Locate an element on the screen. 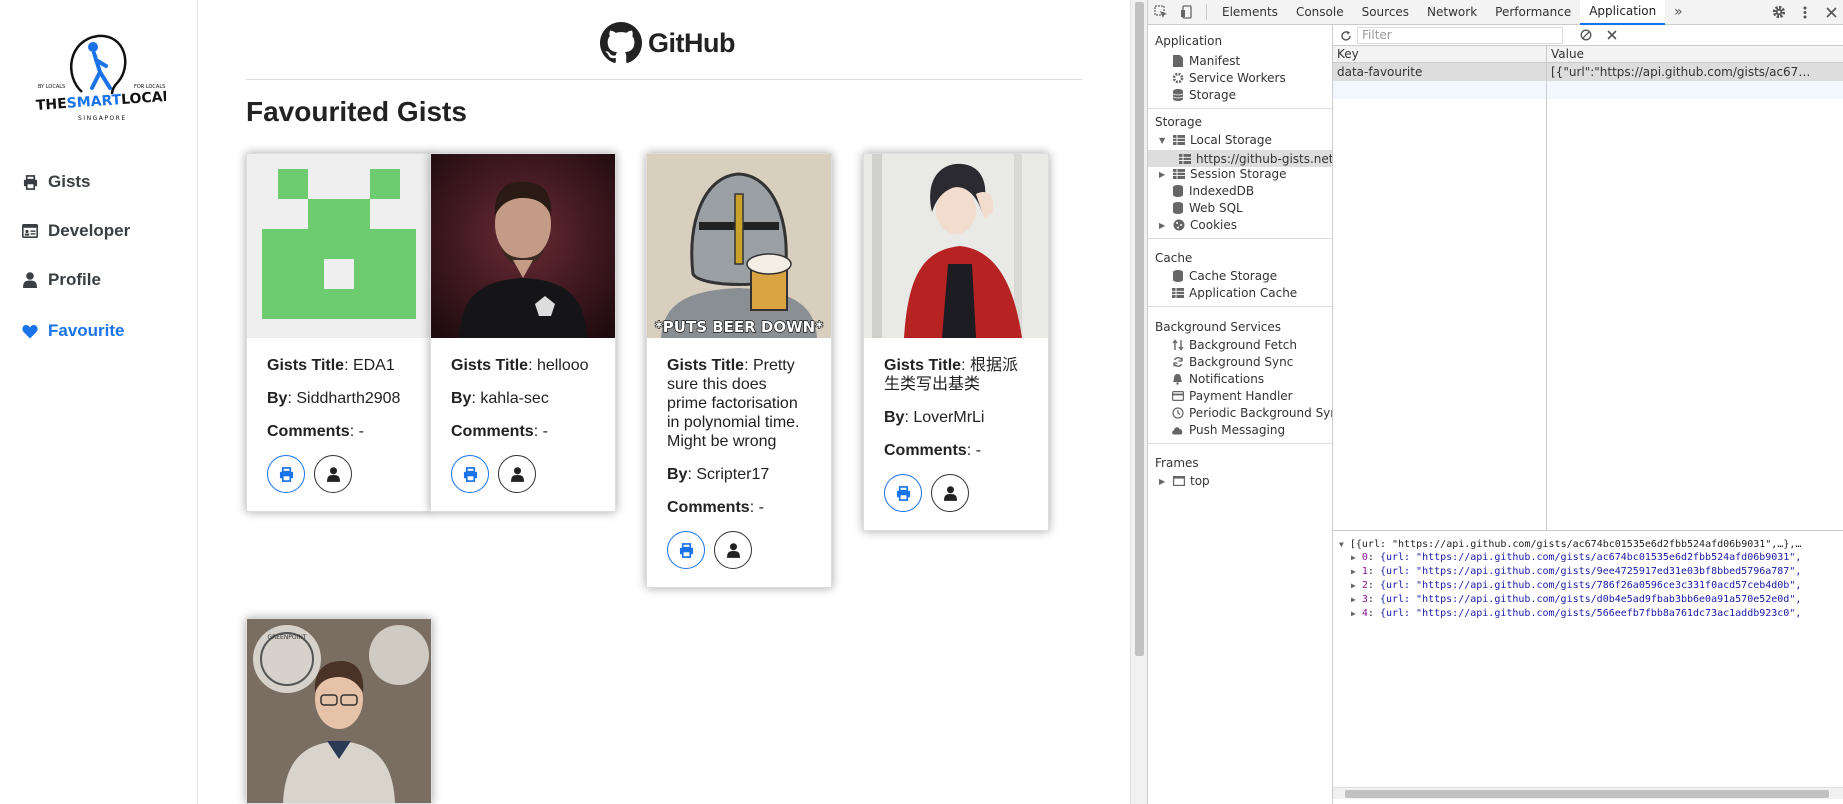 This screenshot has height=804, width=1843. preview-horizontal-scrollbar is located at coordinates (1588, 793).